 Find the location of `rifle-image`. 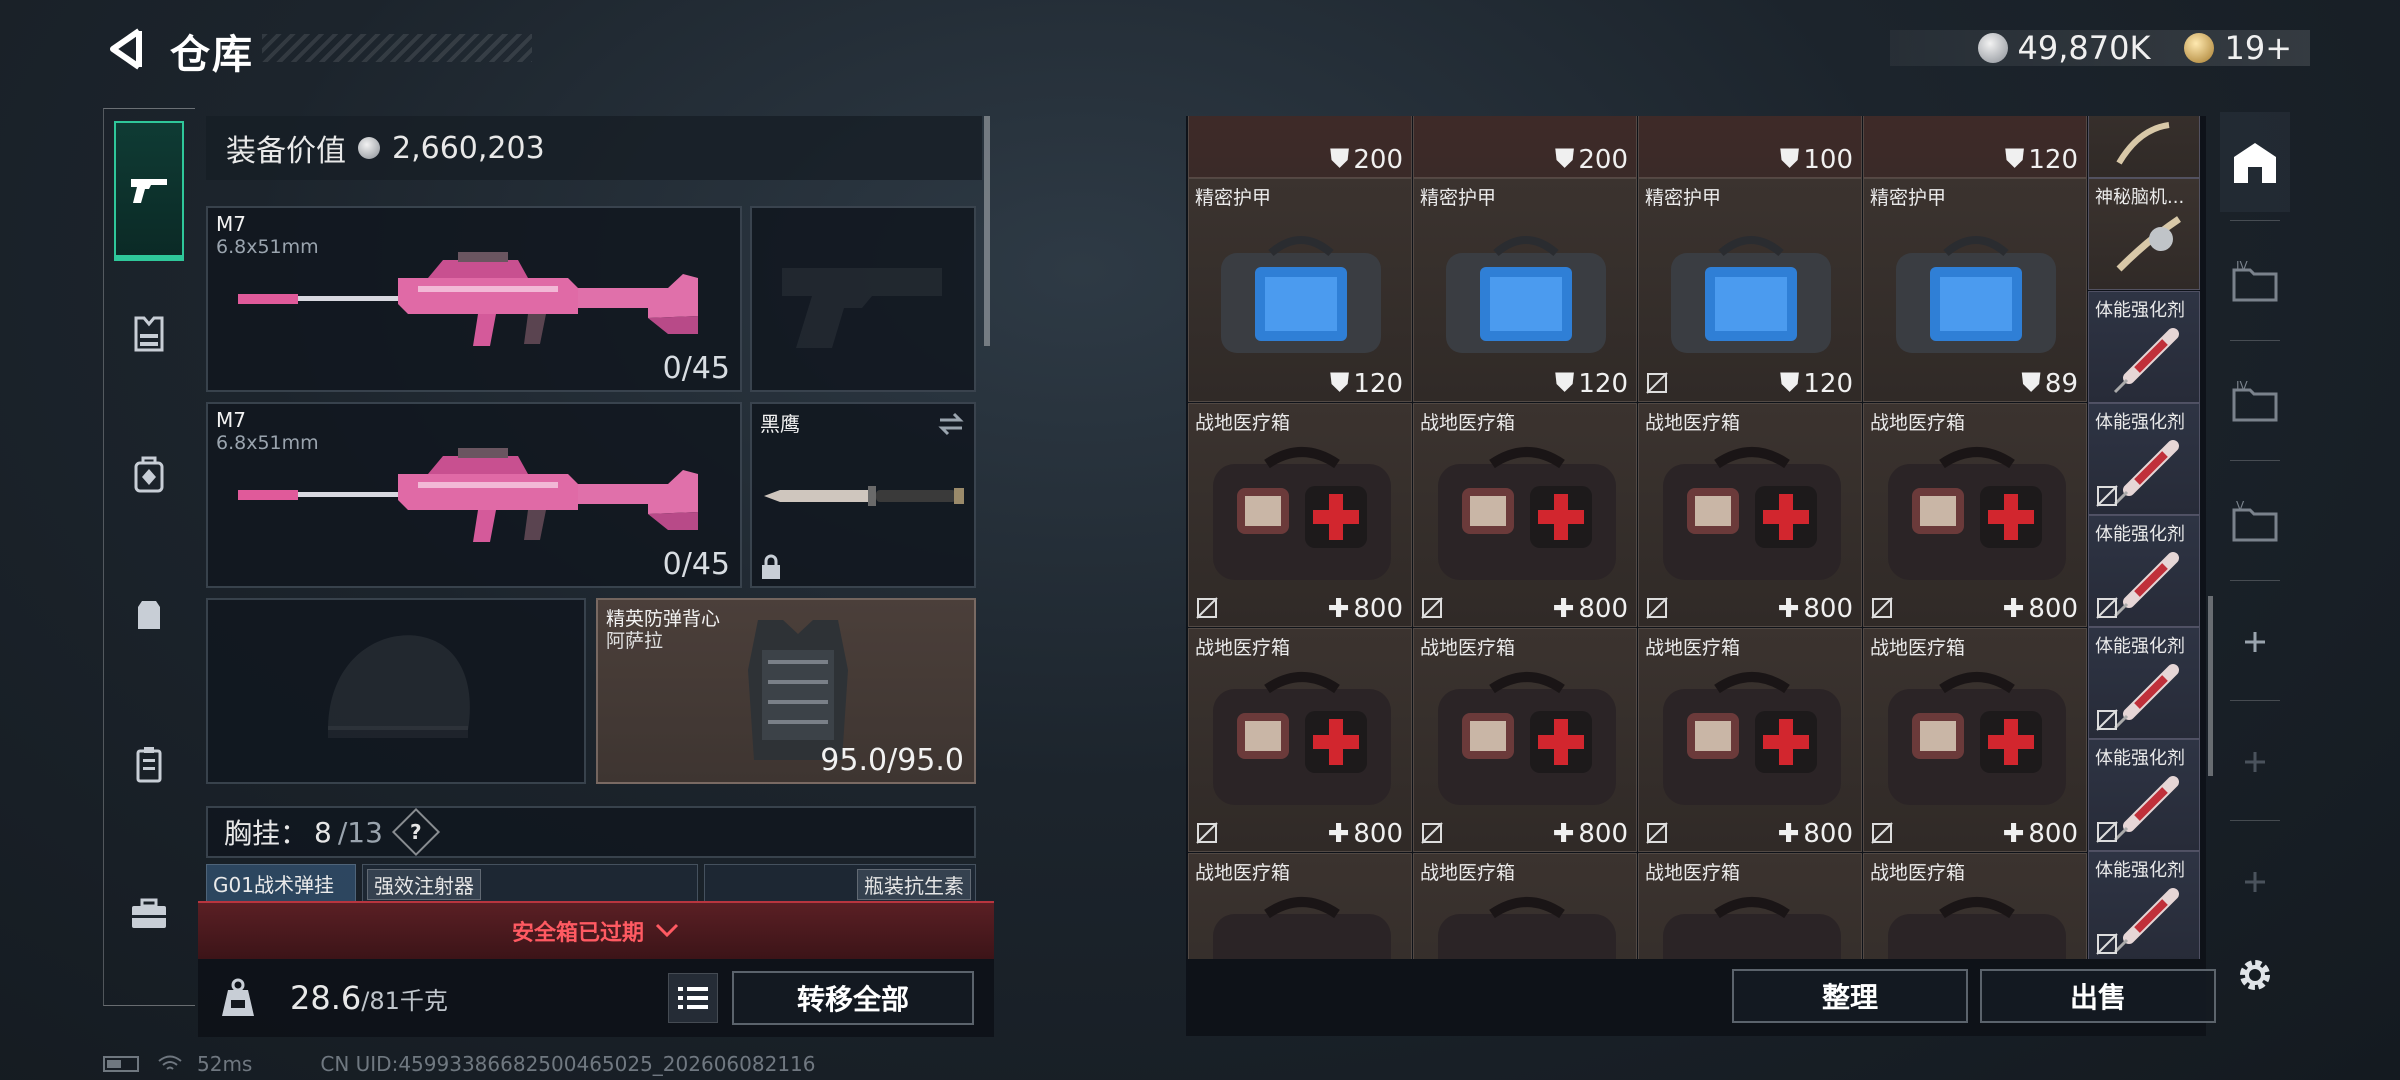

rifle-image is located at coordinates (468, 495).